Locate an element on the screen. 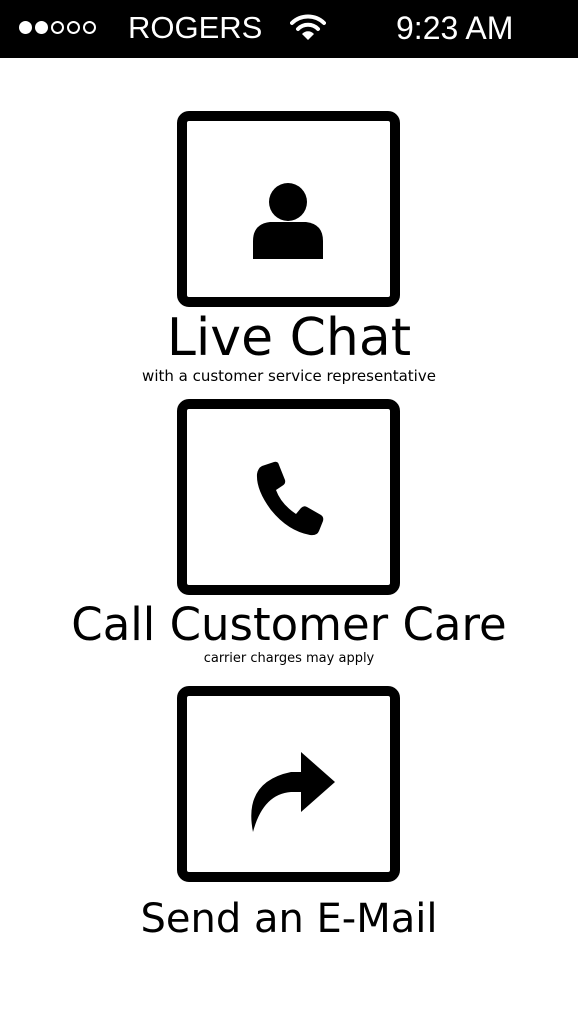 Image resolution: width=578 pixels, height=1024 pixels. clock-time: 9:23 AM is located at coordinates (455, 28).